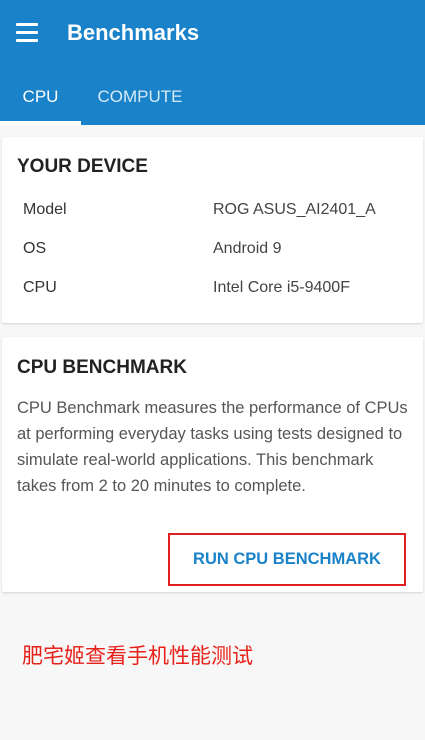 The width and height of the screenshot is (425, 740). Describe the element at coordinates (140, 98) in the screenshot. I see `tab-compute: COMPUTE` at that location.